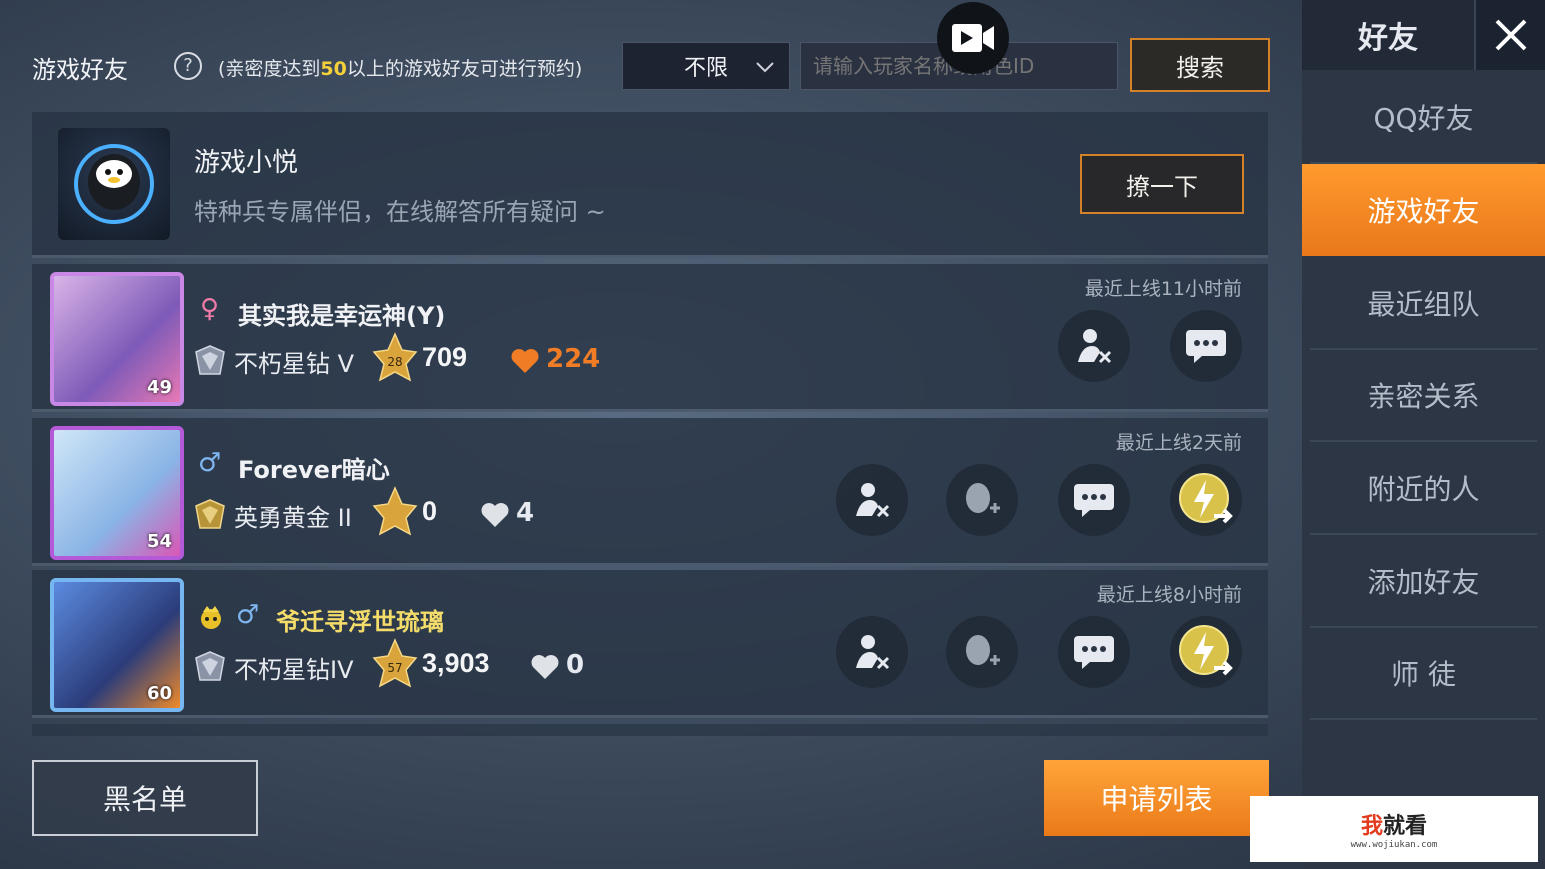 This screenshot has width=1545, height=869. What do you see at coordinates (333, 69) in the screenshot?
I see `note-highlight: 50` at bounding box center [333, 69].